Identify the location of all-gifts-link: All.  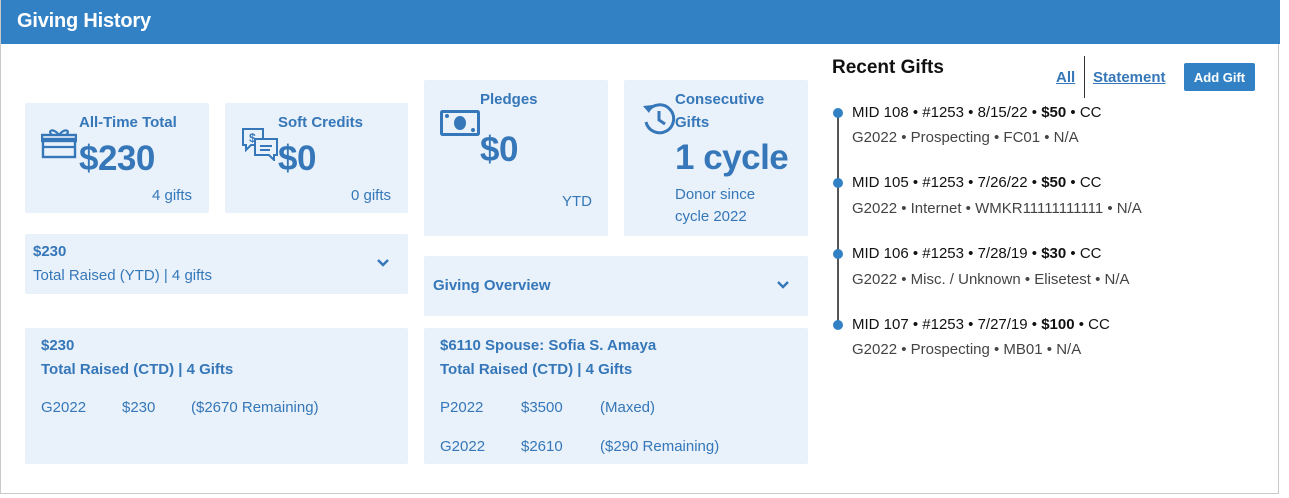
(1065, 77).